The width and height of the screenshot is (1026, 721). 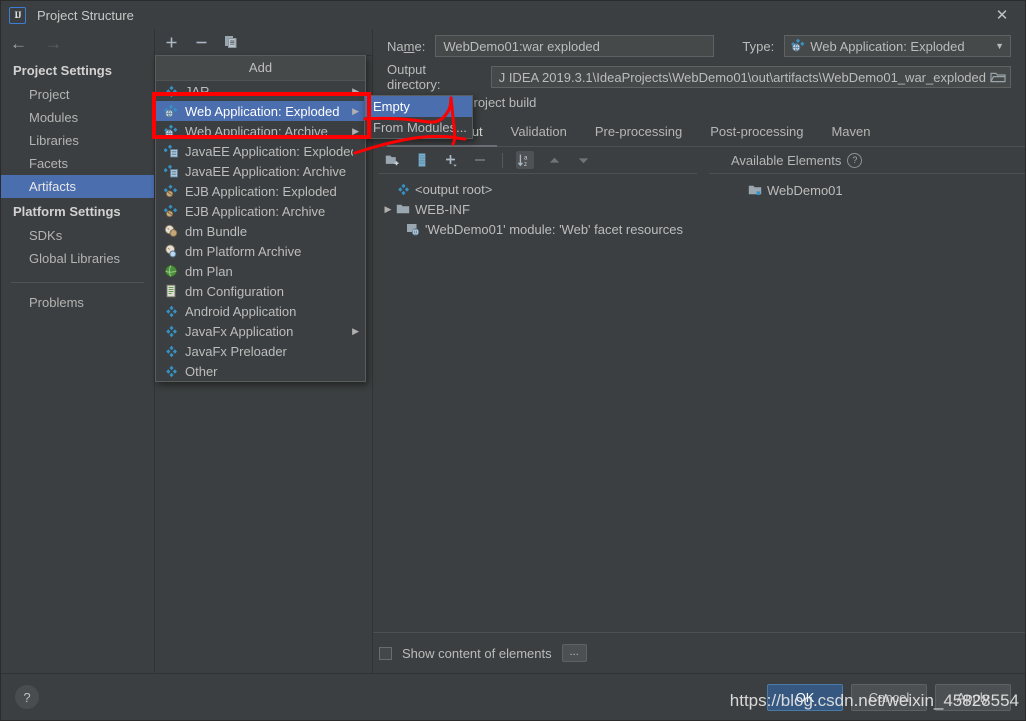 I want to click on tree-row: <output root>, so click(x=538, y=189).